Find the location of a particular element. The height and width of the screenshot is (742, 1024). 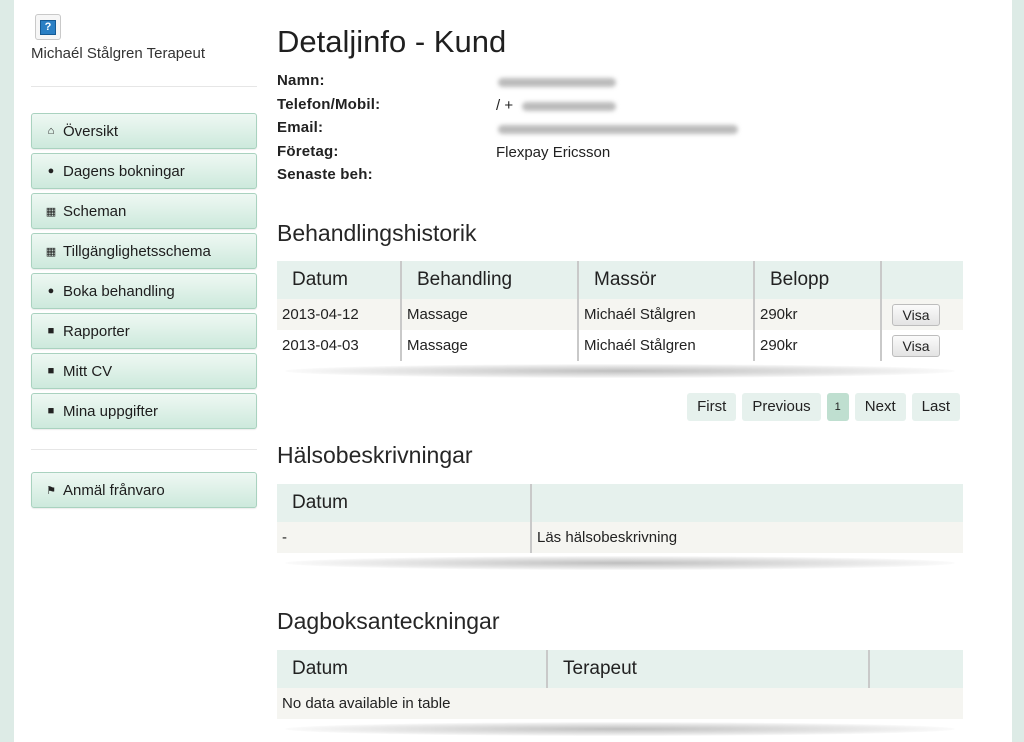

nav-label: Dagens bokningar is located at coordinates (124, 171).